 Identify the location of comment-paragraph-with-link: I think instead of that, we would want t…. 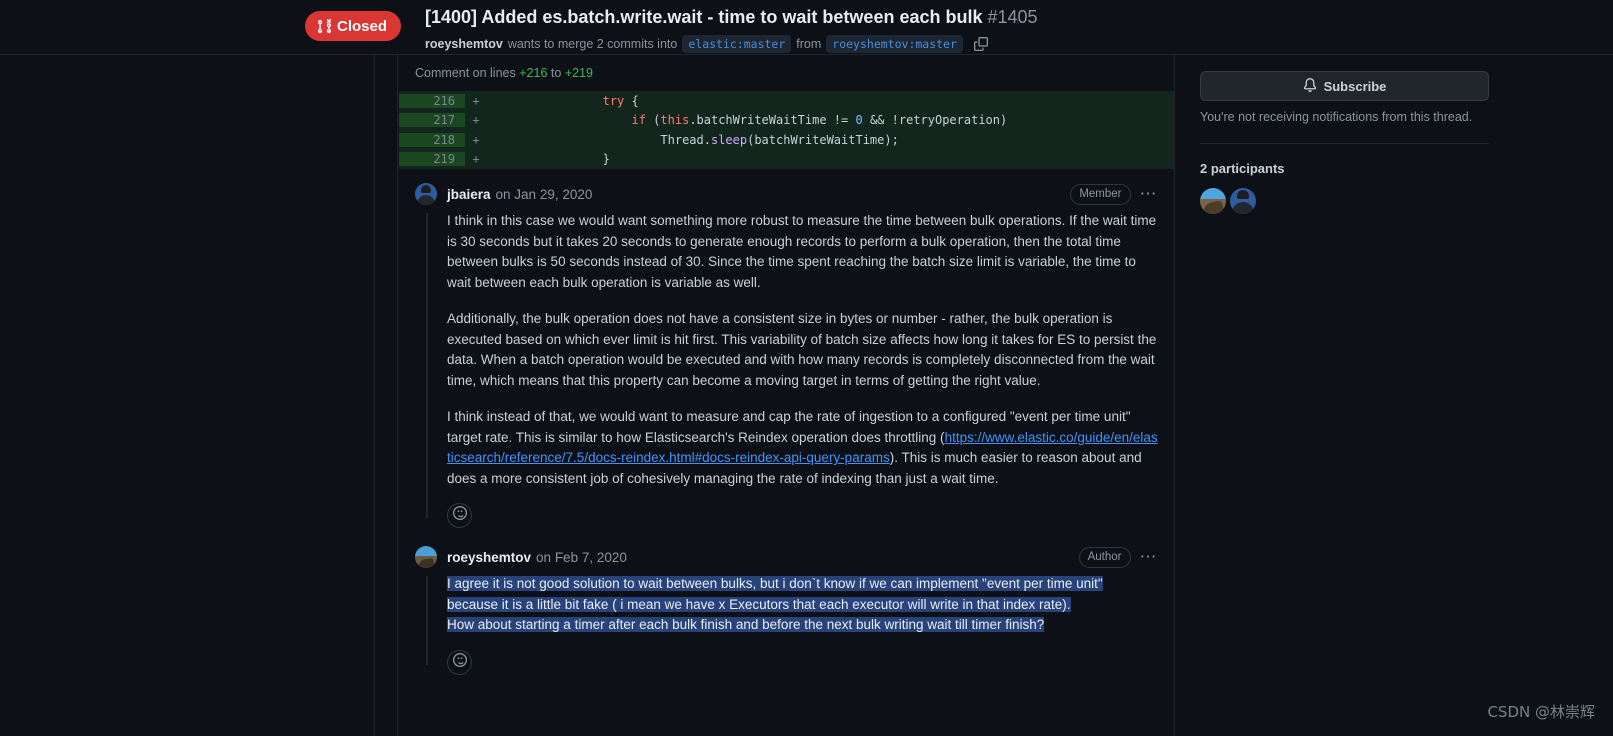
(802, 448).